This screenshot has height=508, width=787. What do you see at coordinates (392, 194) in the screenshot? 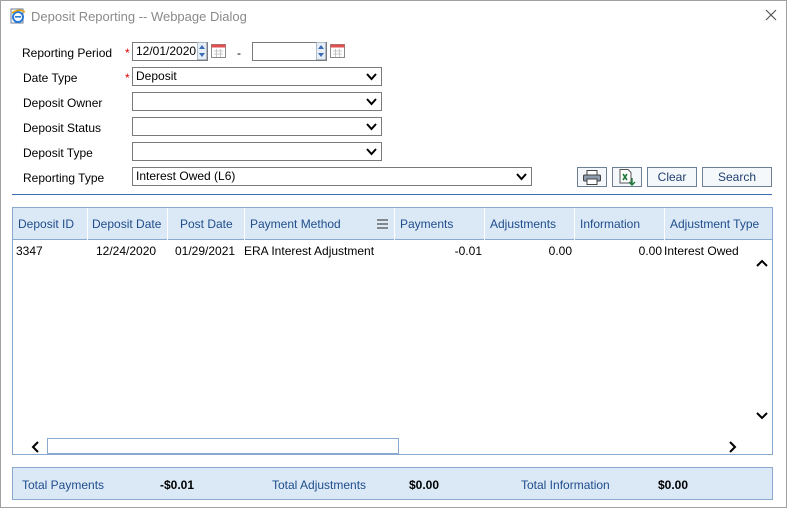
I see `section-divider` at bounding box center [392, 194].